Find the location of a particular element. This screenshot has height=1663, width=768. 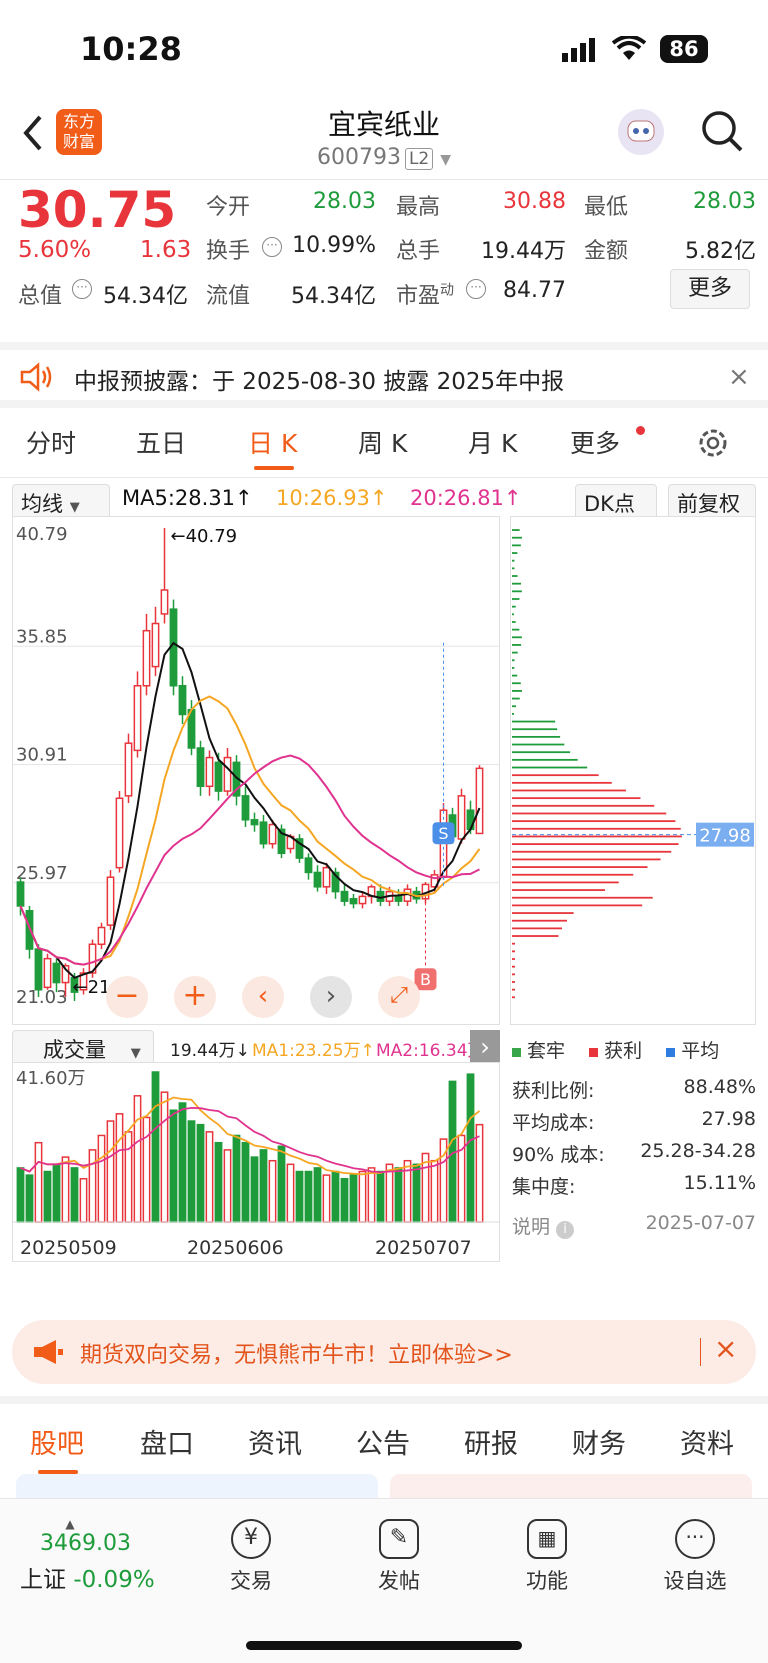

volume-chart: 41.60万 20250509 20250606 20250707 is located at coordinates (256, 1162).